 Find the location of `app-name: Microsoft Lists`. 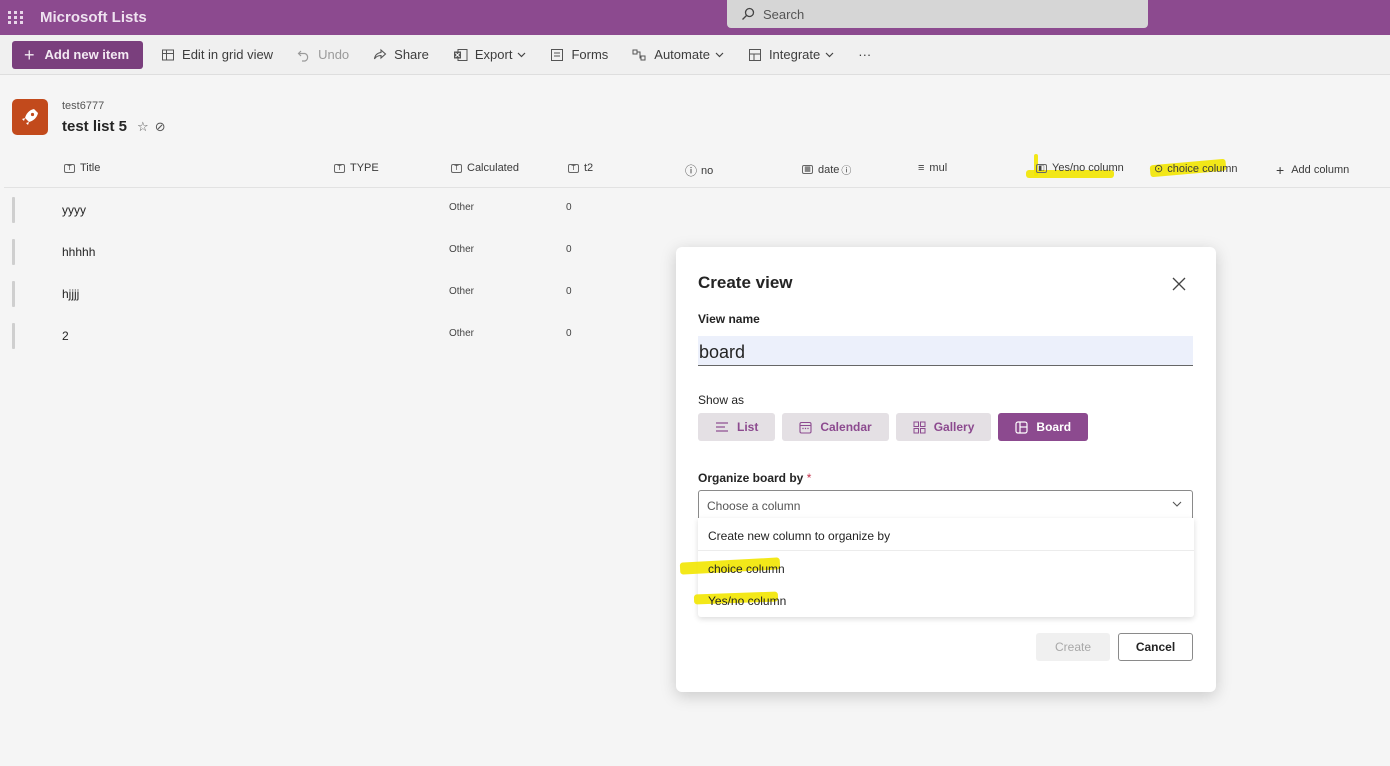

app-name: Microsoft Lists is located at coordinates (93, 17).